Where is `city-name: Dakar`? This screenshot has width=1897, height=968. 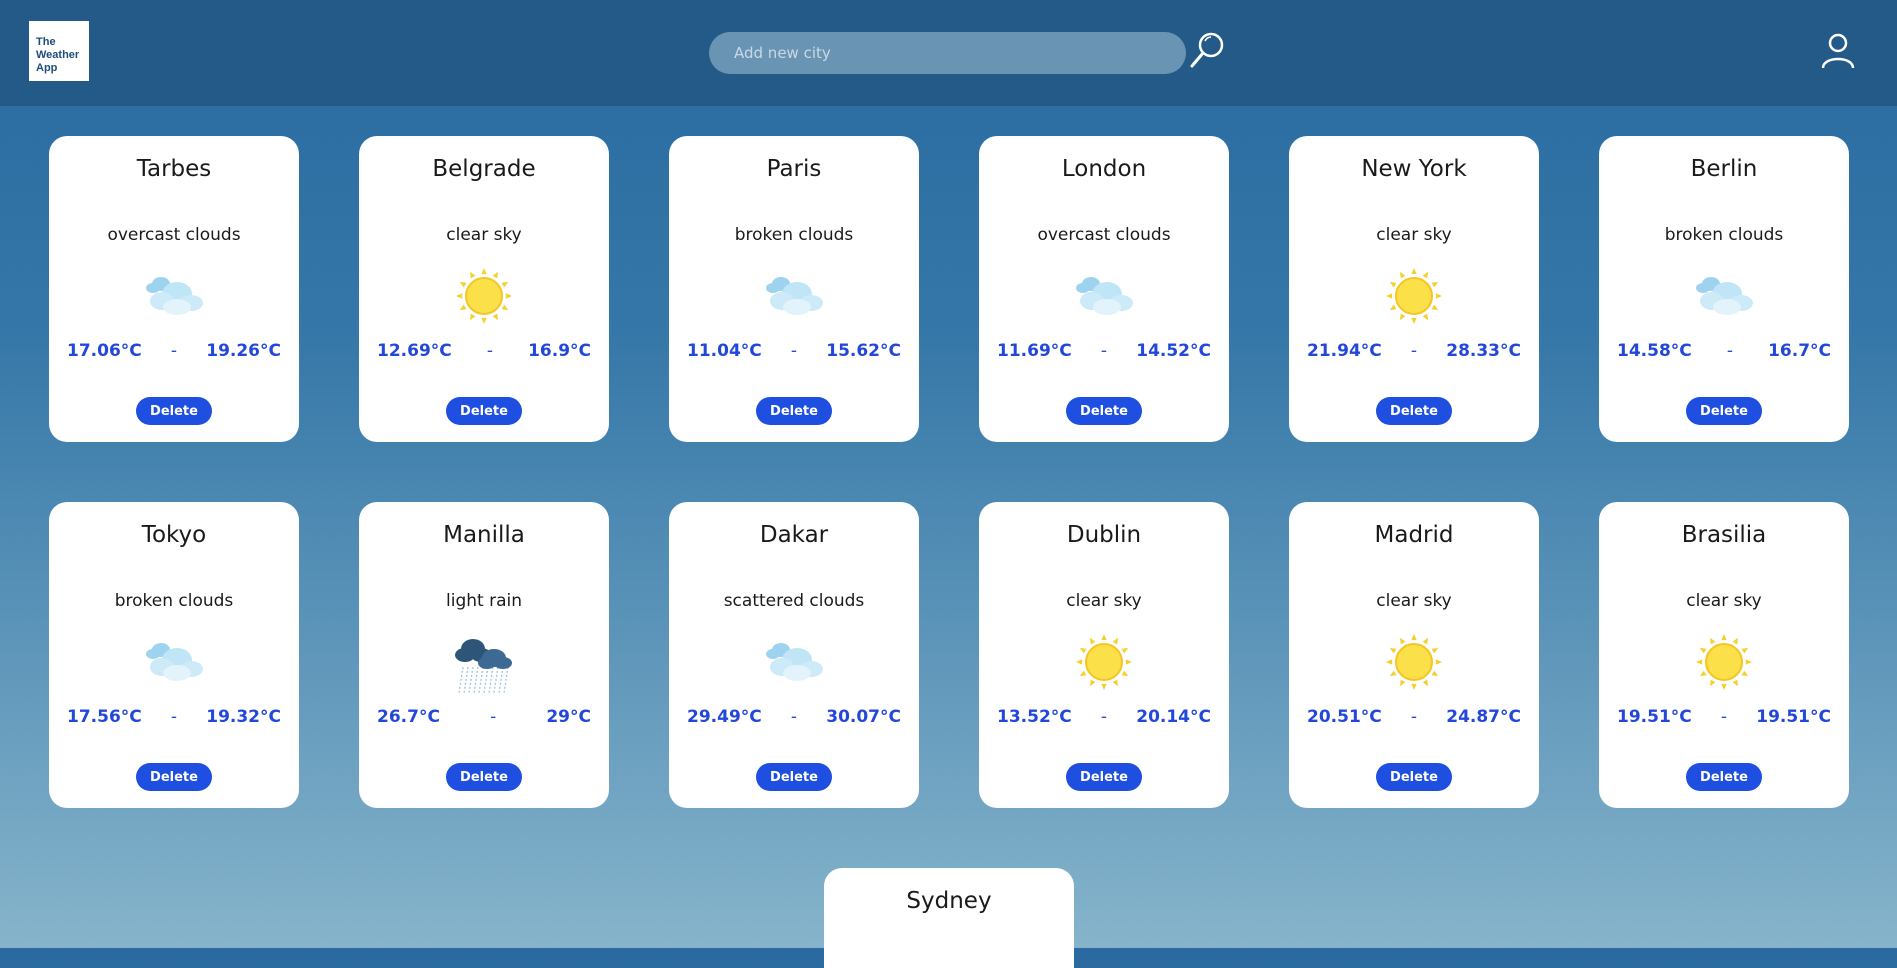
city-name: Dakar is located at coordinates (794, 535).